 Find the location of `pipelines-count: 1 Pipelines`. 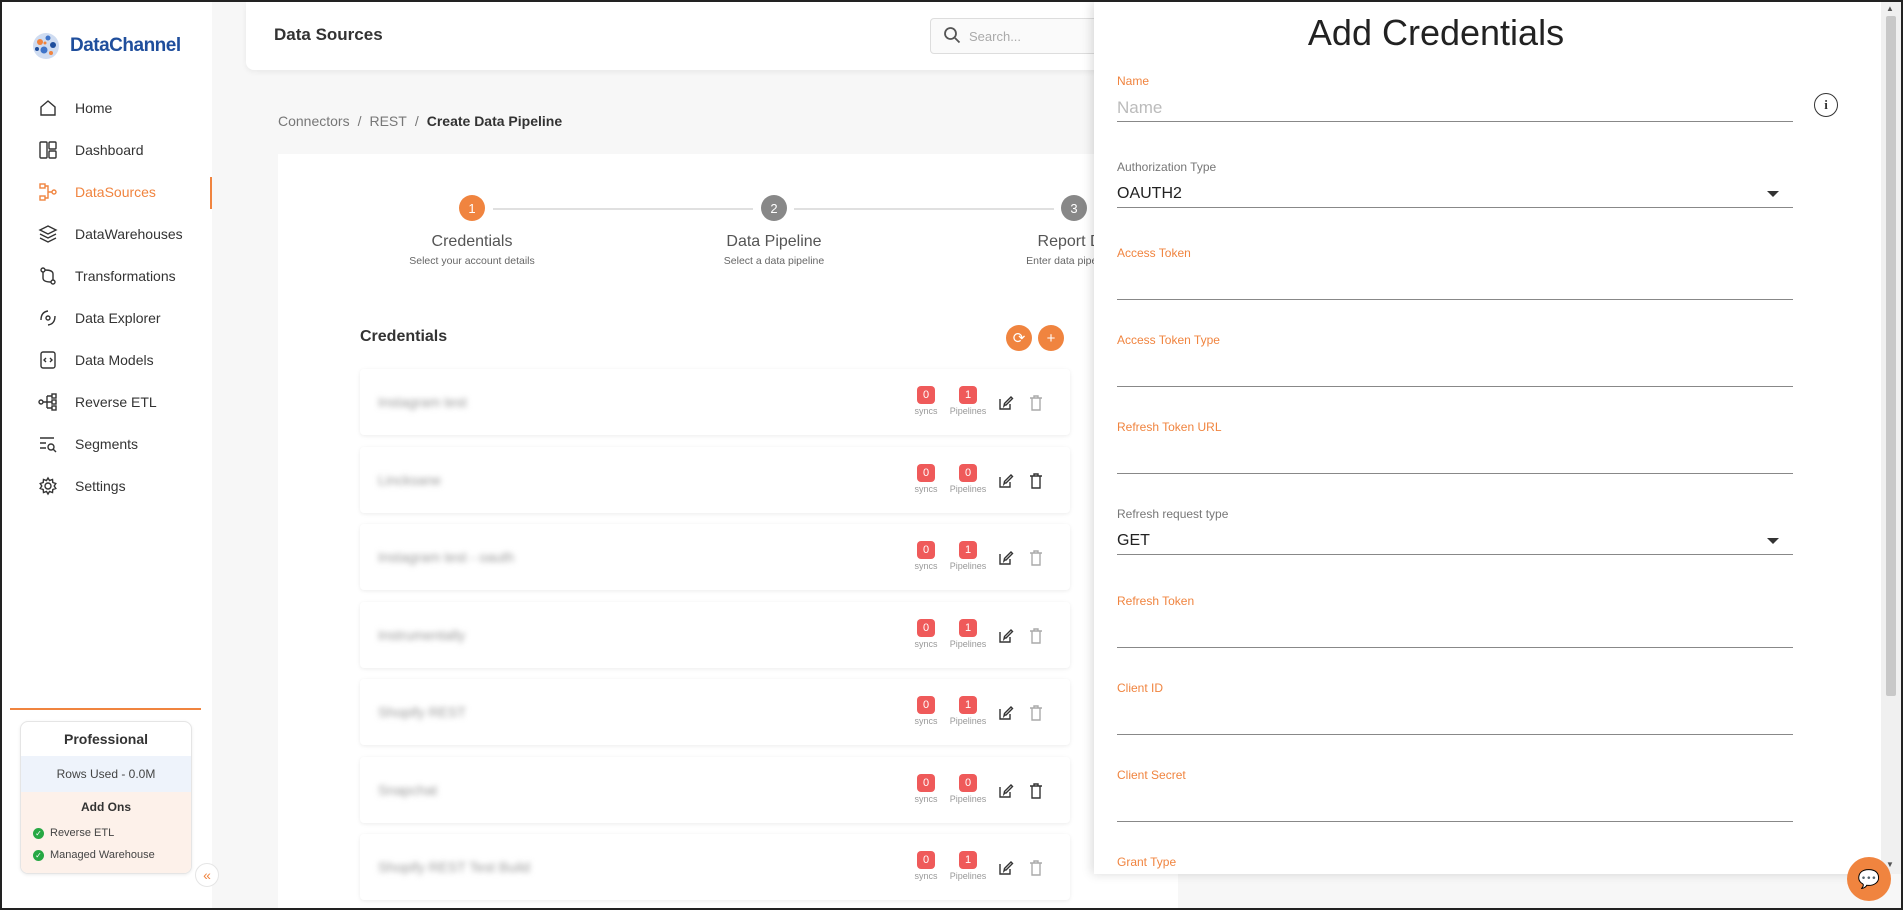

pipelines-count: 1 Pipelines is located at coordinates (968, 400).